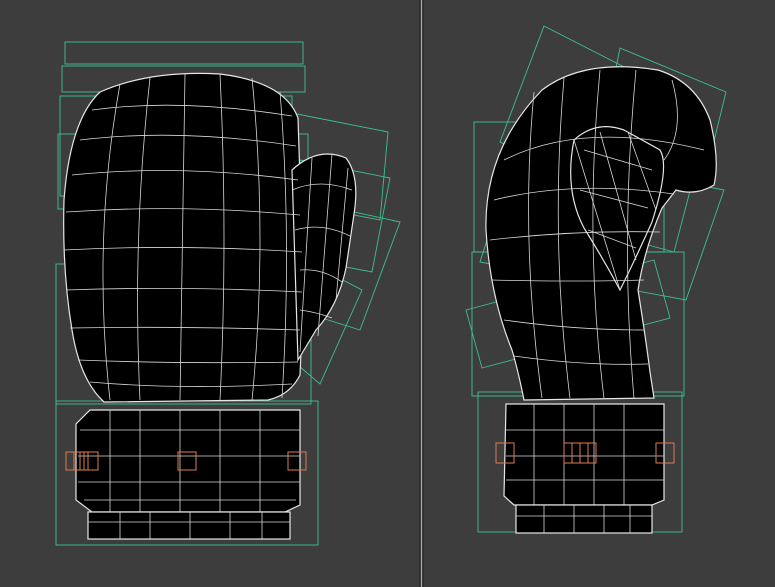 This screenshot has height=587, width=775. What do you see at coordinates (188, 474) in the screenshot?
I see `glove-cuff-front` at bounding box center [188, 474].